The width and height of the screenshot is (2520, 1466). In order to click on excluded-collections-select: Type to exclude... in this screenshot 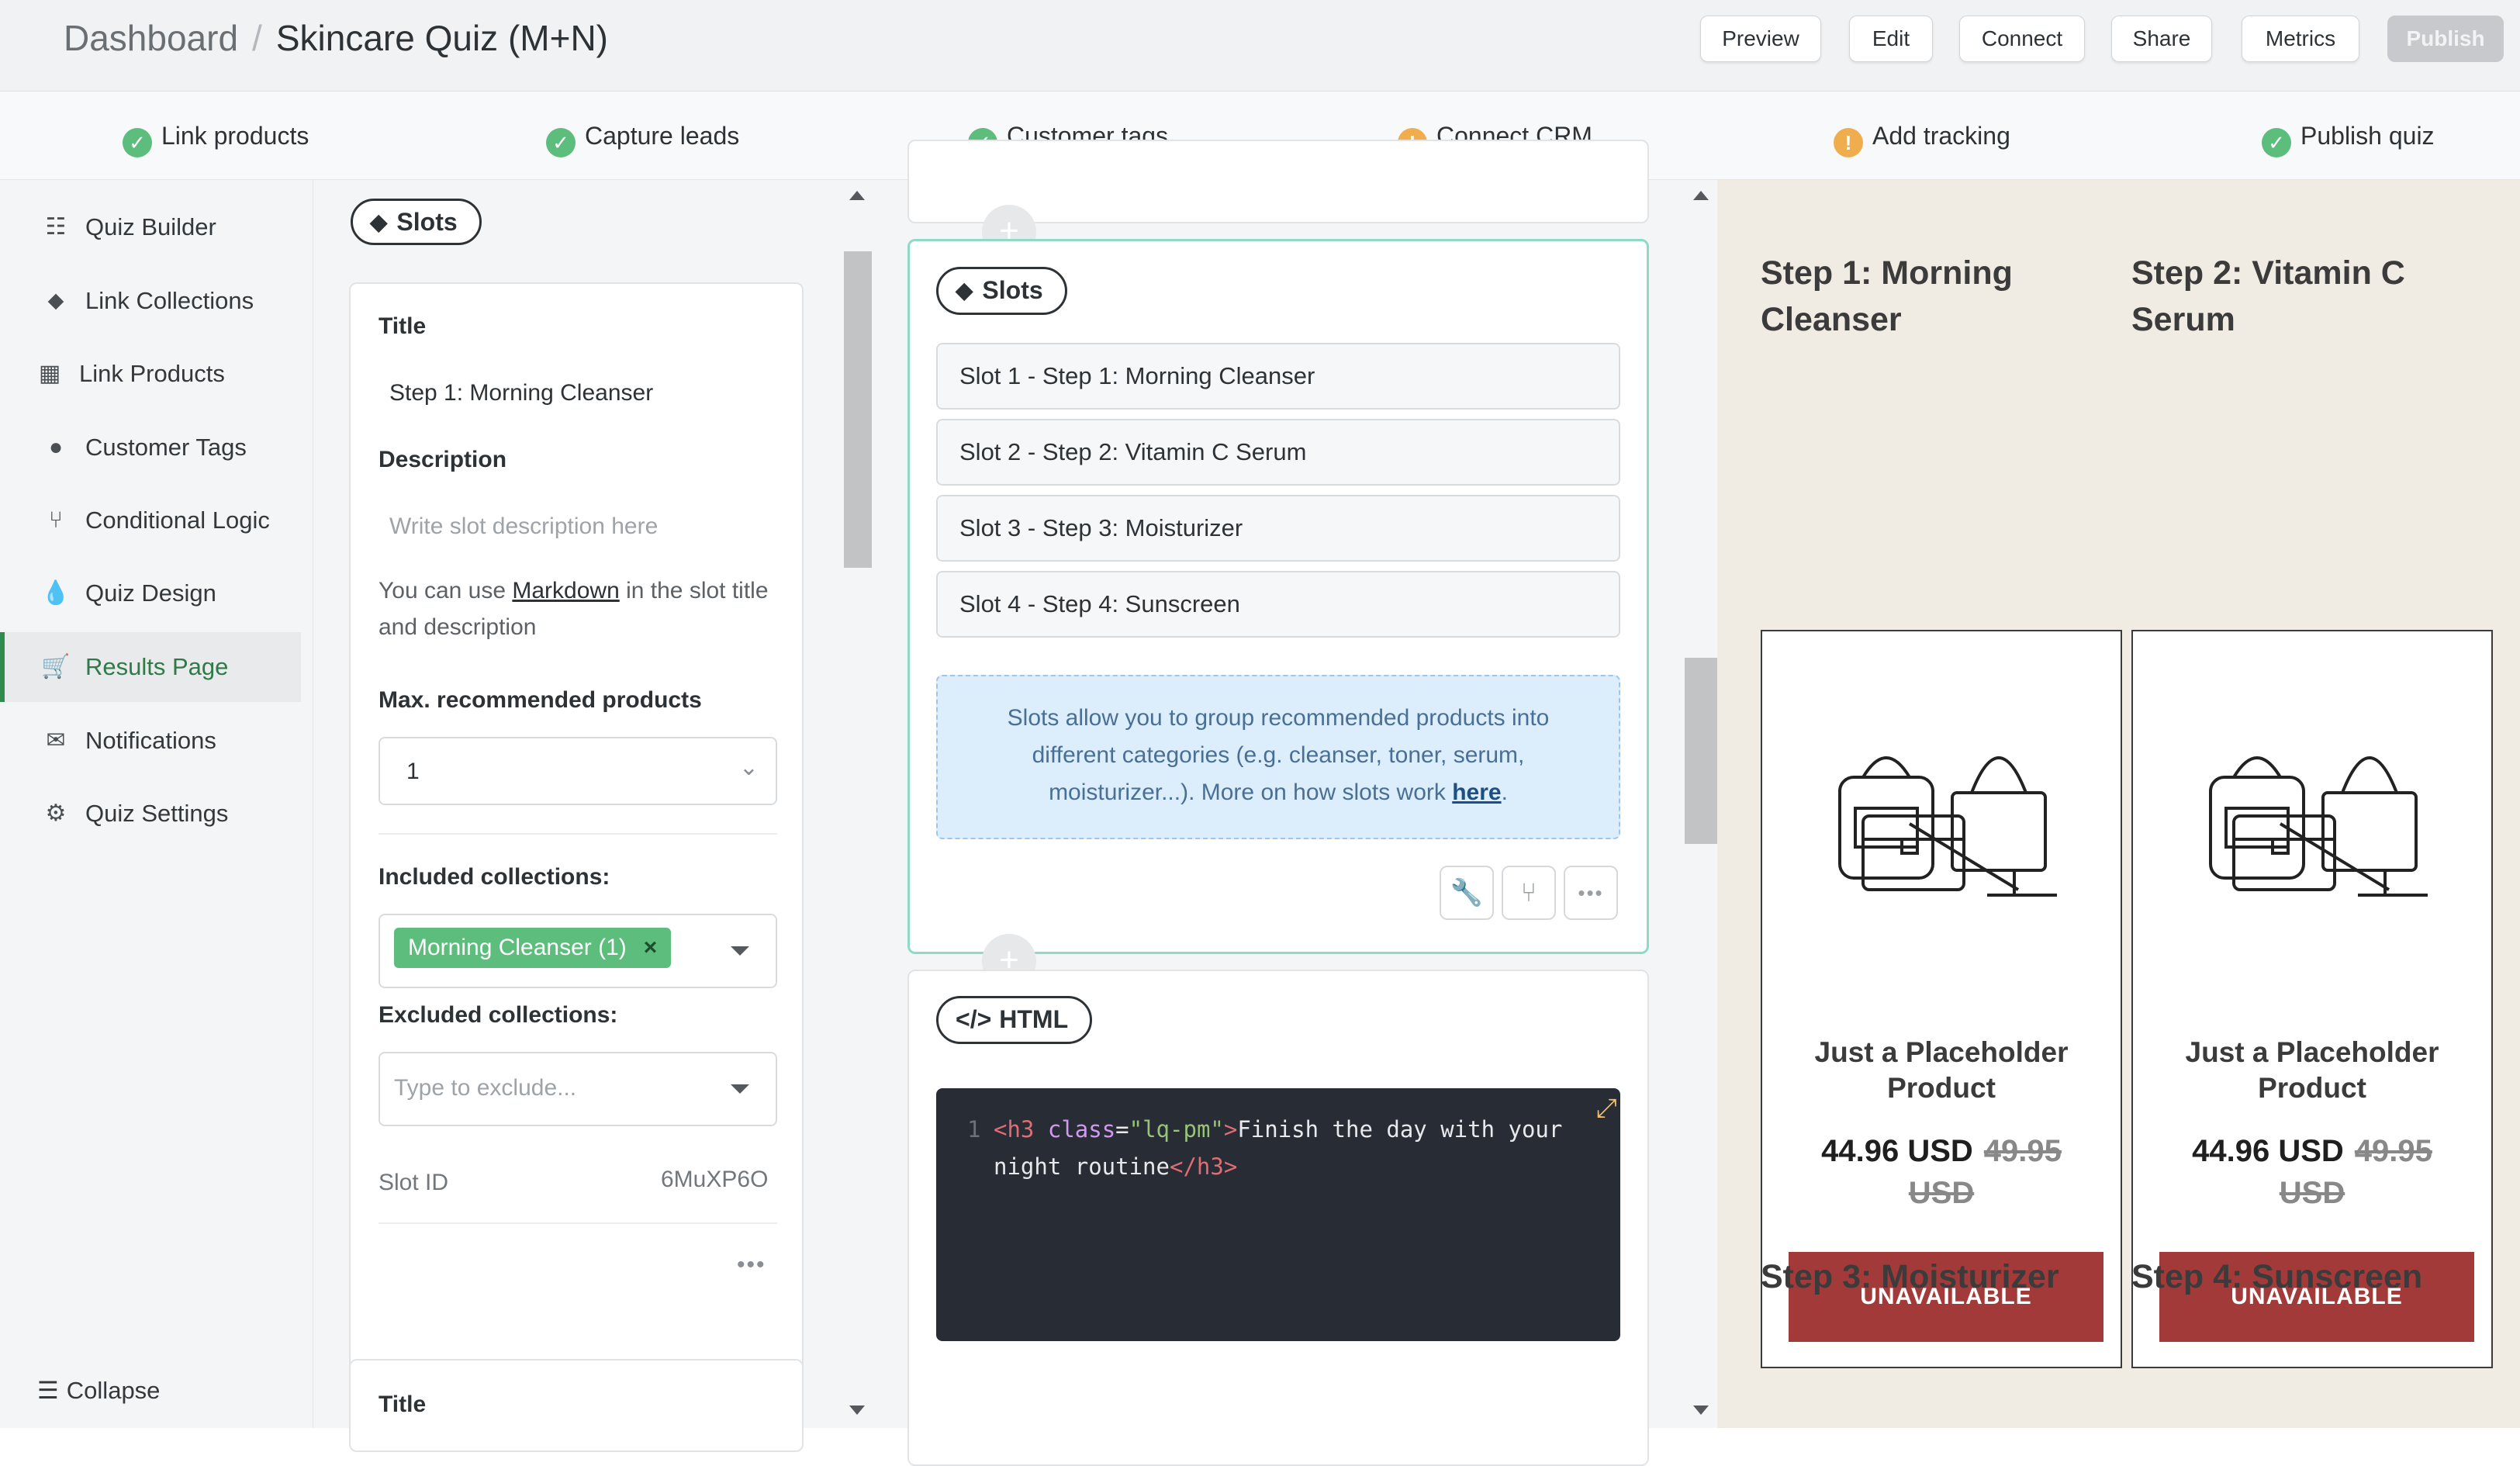, I will do `click(578, 1089)`.